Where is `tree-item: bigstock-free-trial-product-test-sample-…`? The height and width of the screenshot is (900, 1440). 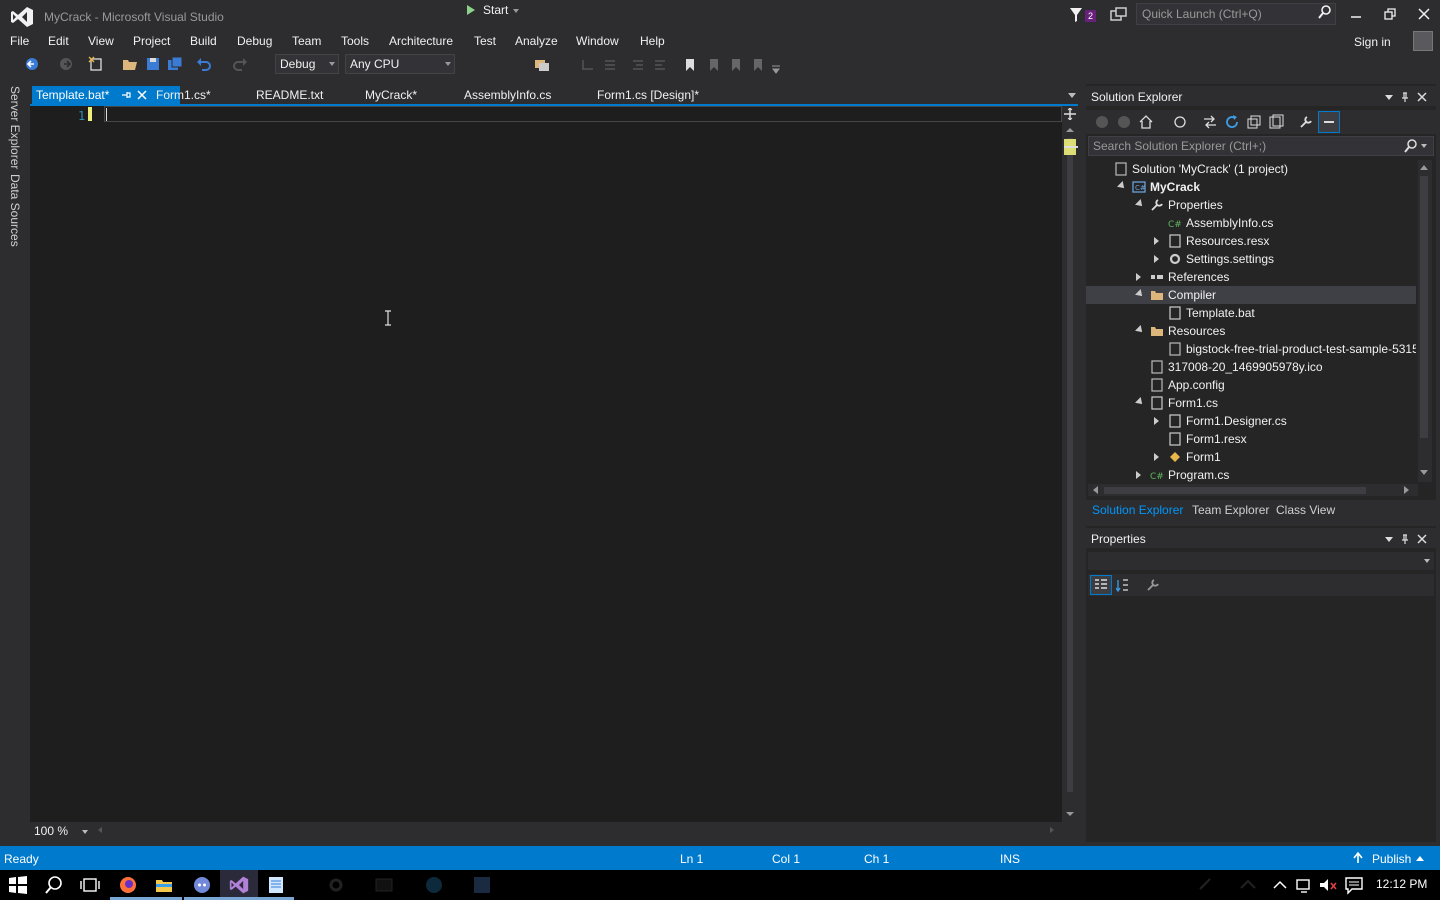
tree-item: bigstock-free-trial-product-test-sample-… is located at coordinates (1251, 349).